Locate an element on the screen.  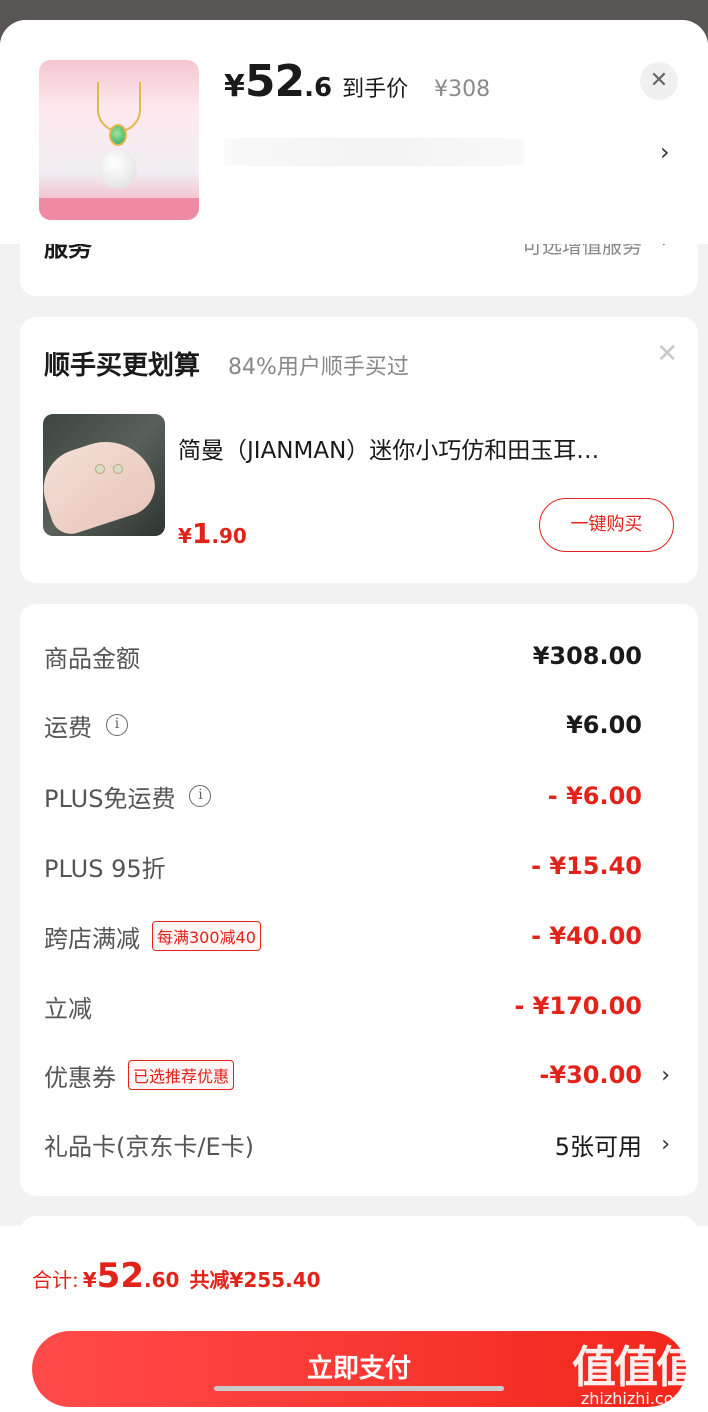
summary-row-shipping: 运费 i ¥6.00 is located at coordinates (357, 725).